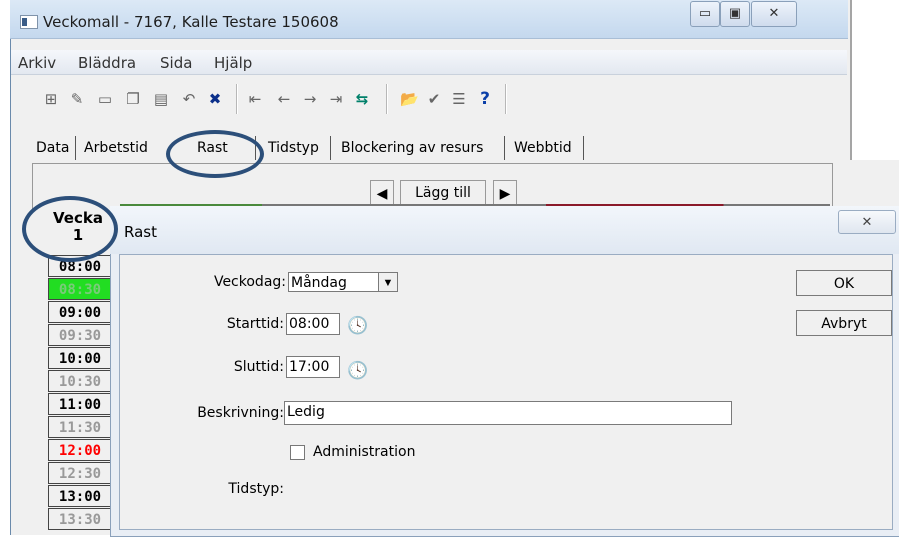  I want to click on undo-icon: ↶, so click(189, 99).